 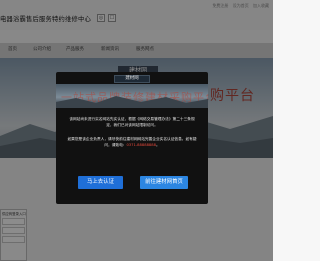 I want to click on dialog-banner: 一站式品牌装修建材采购平台, so click(x=132, y=96).